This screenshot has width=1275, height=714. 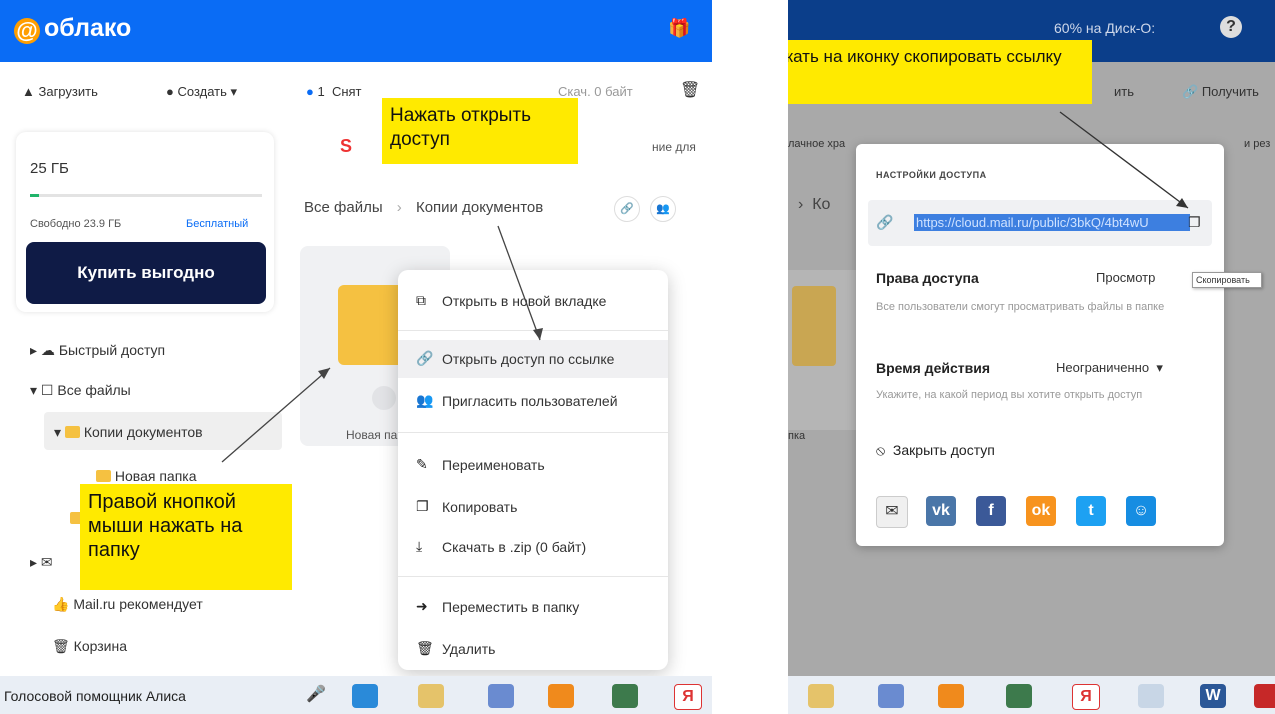 I want to click on microphone-icon: 🎤, so click(x=316, y=694).